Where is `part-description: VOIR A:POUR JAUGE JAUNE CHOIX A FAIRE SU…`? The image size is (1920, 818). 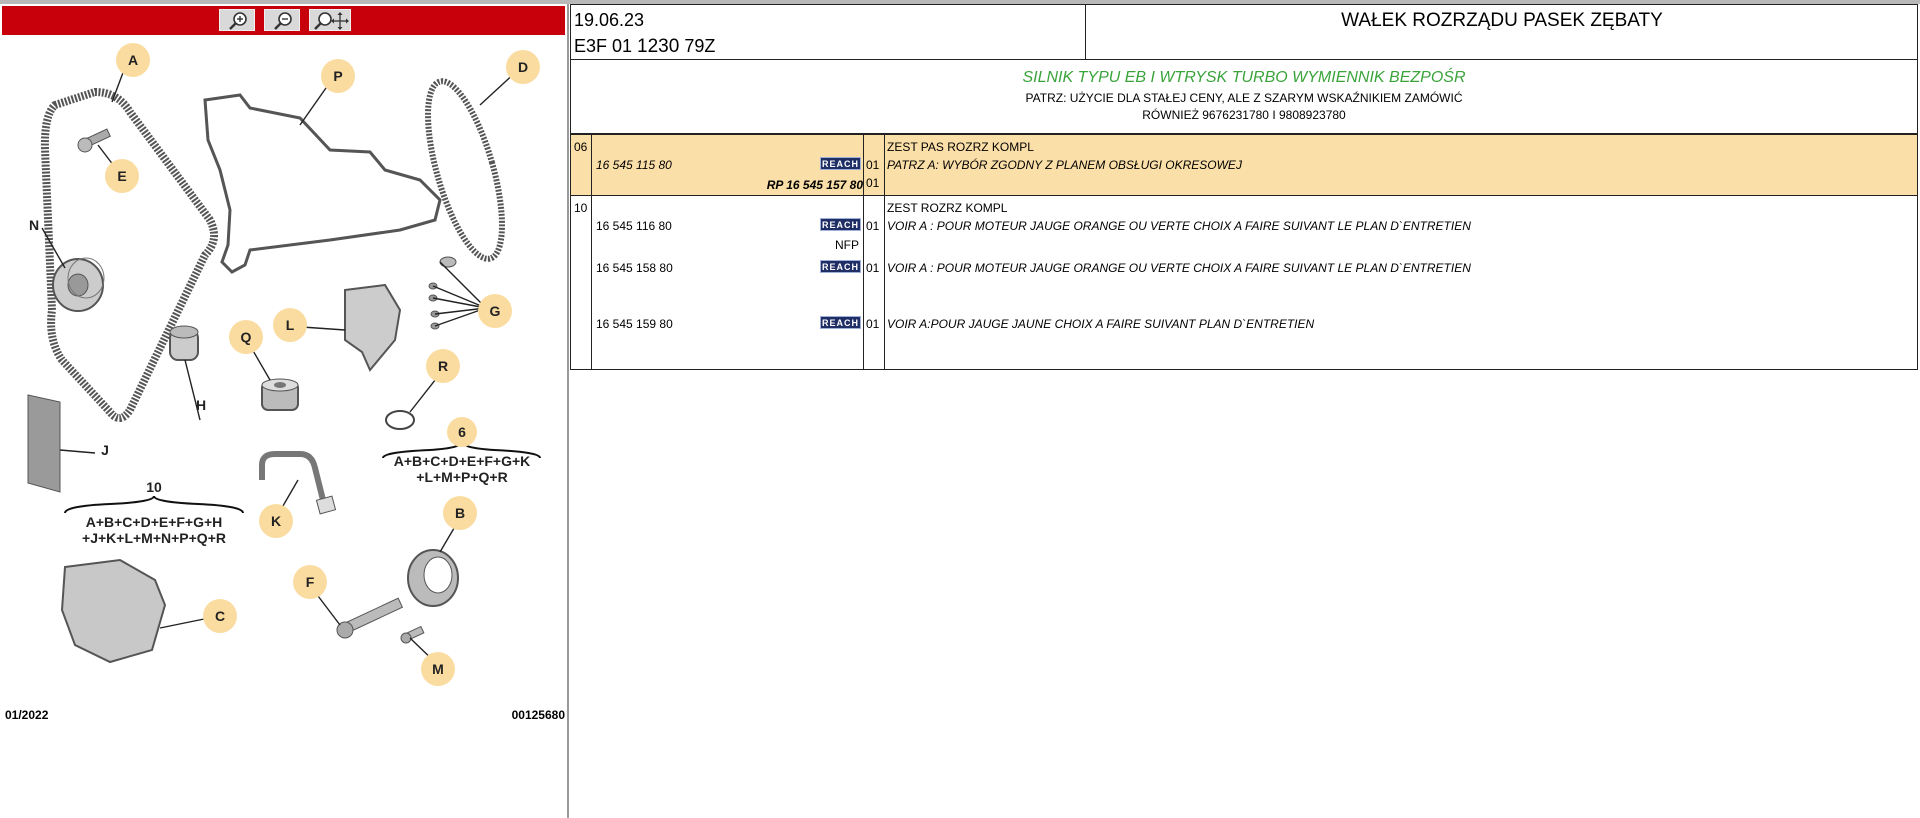
part-description: VOIR A:POUR JAUGE JAUNE CHOIX A FAIRE SU… is located at coordinates (1101, 324).